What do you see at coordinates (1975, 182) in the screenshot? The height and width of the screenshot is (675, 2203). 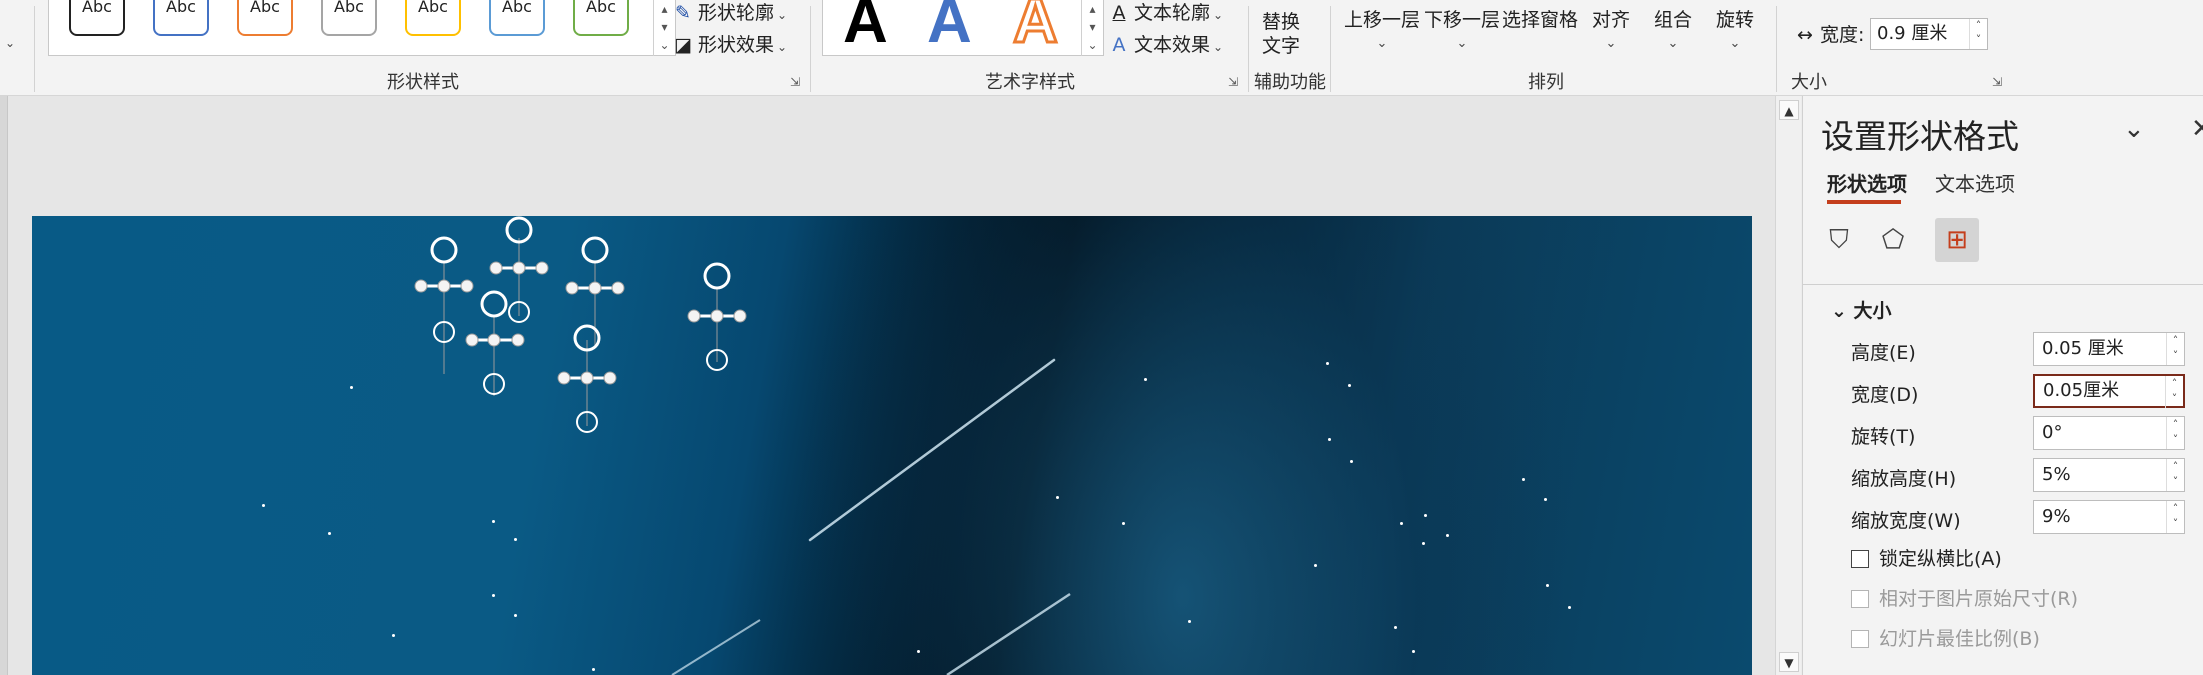 I see `tab-text-options: 文本选项` at bounding box center [1975, 182].